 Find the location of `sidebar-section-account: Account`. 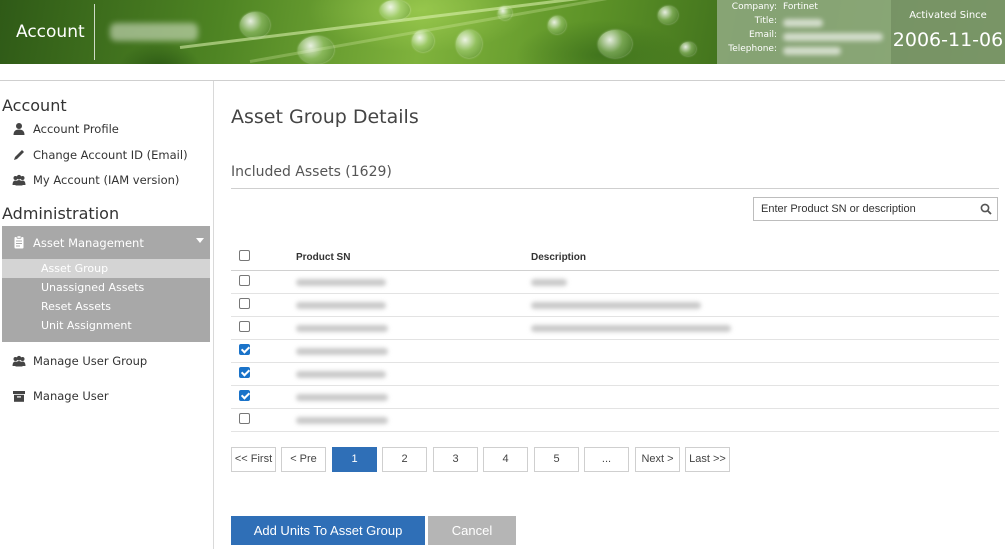

sidebar-section-account: Account is located at coordinates (34, 105).